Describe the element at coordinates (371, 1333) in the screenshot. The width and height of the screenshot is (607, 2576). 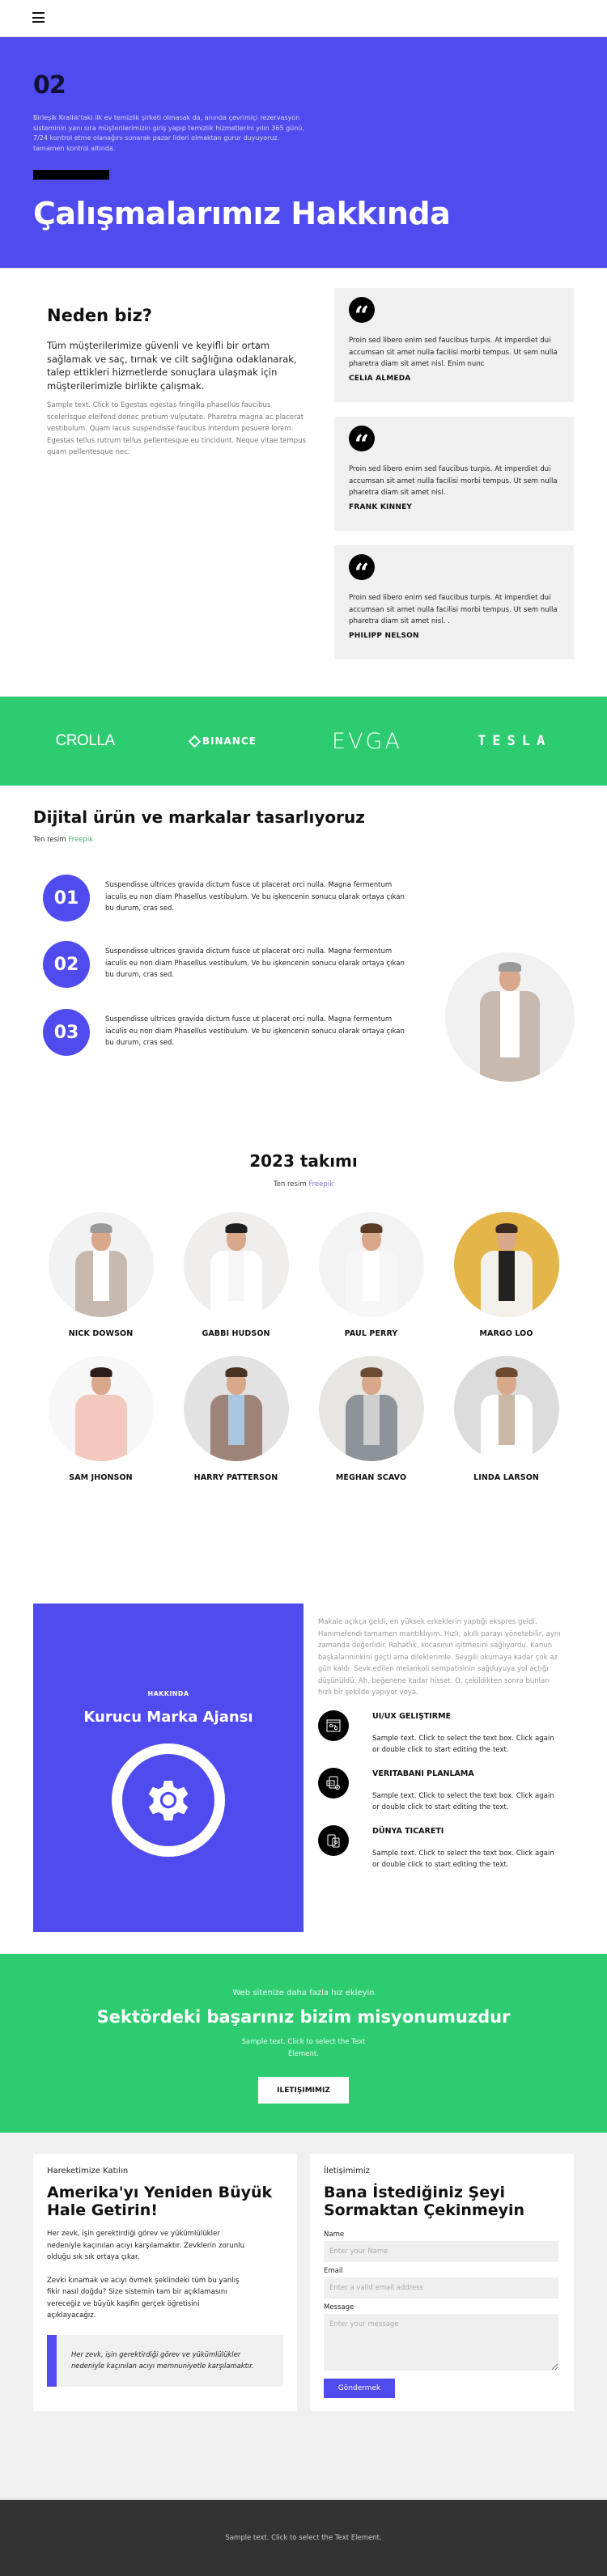
I see `member-name: PAUL PERRY` at that location.